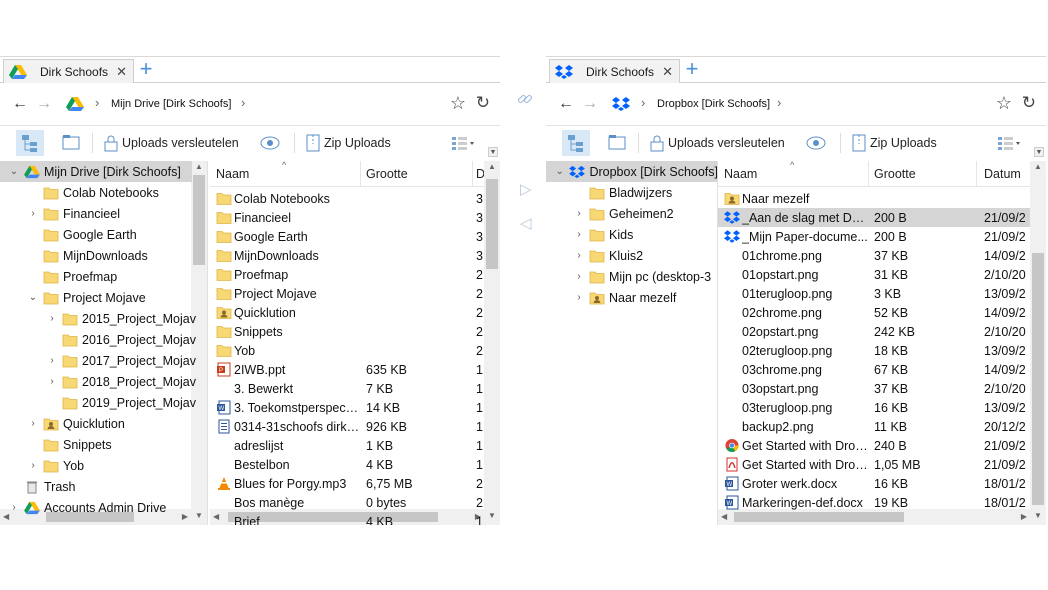 The image size is (1048, 590). What do you see at coordinates (874, 331) in the screenshot?
I see `file-row: 02opstart.png 242 KB 2/10/20` at bounding box center [874, 331].